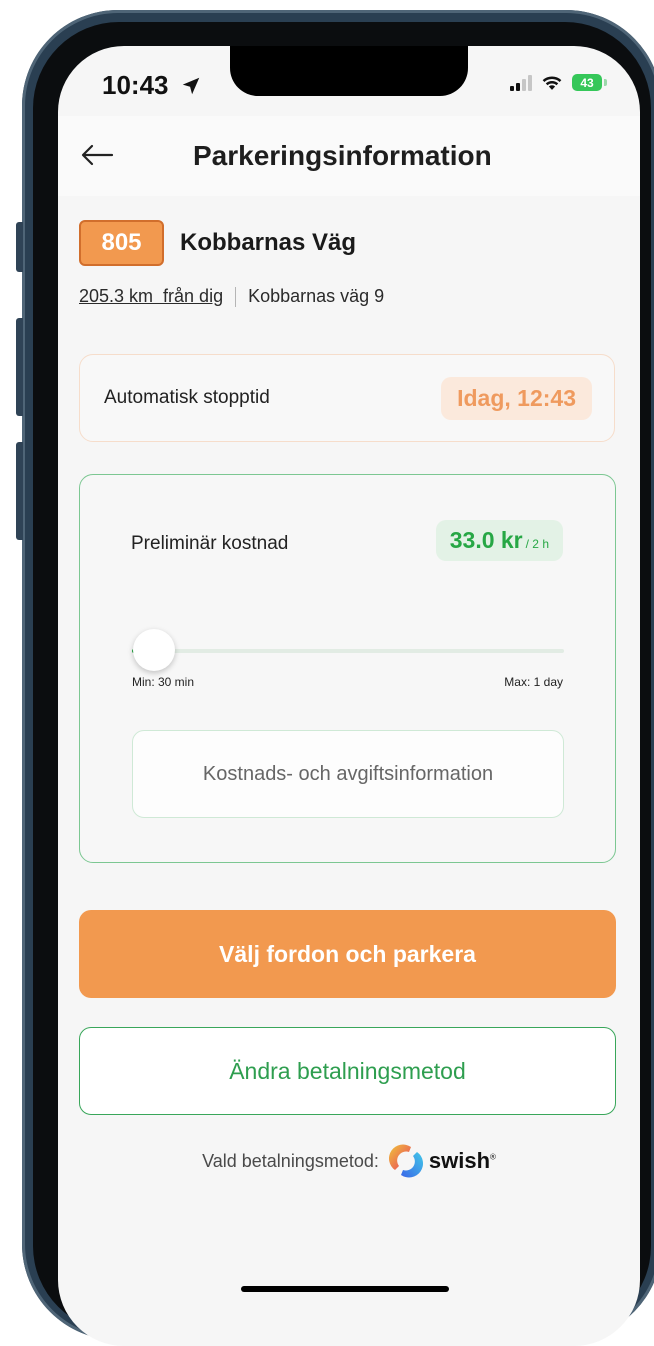 The height and width of the screenshot is (1346, 654). I want to click on app-header: Parkeringsinformation, so click(349, 156).